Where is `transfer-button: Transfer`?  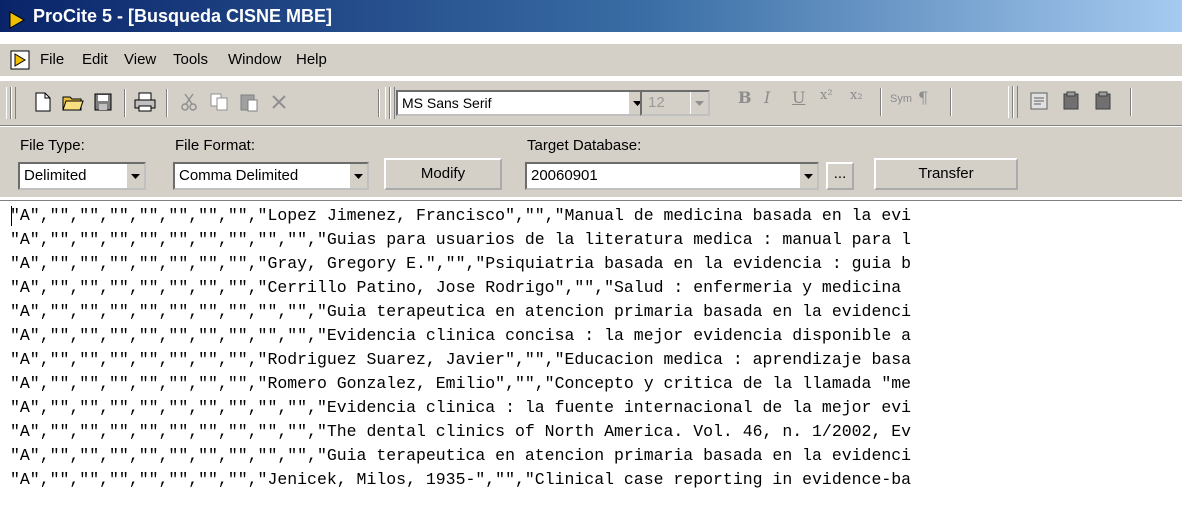 transfer-button: Transfer is located at coordinates (946, 174).